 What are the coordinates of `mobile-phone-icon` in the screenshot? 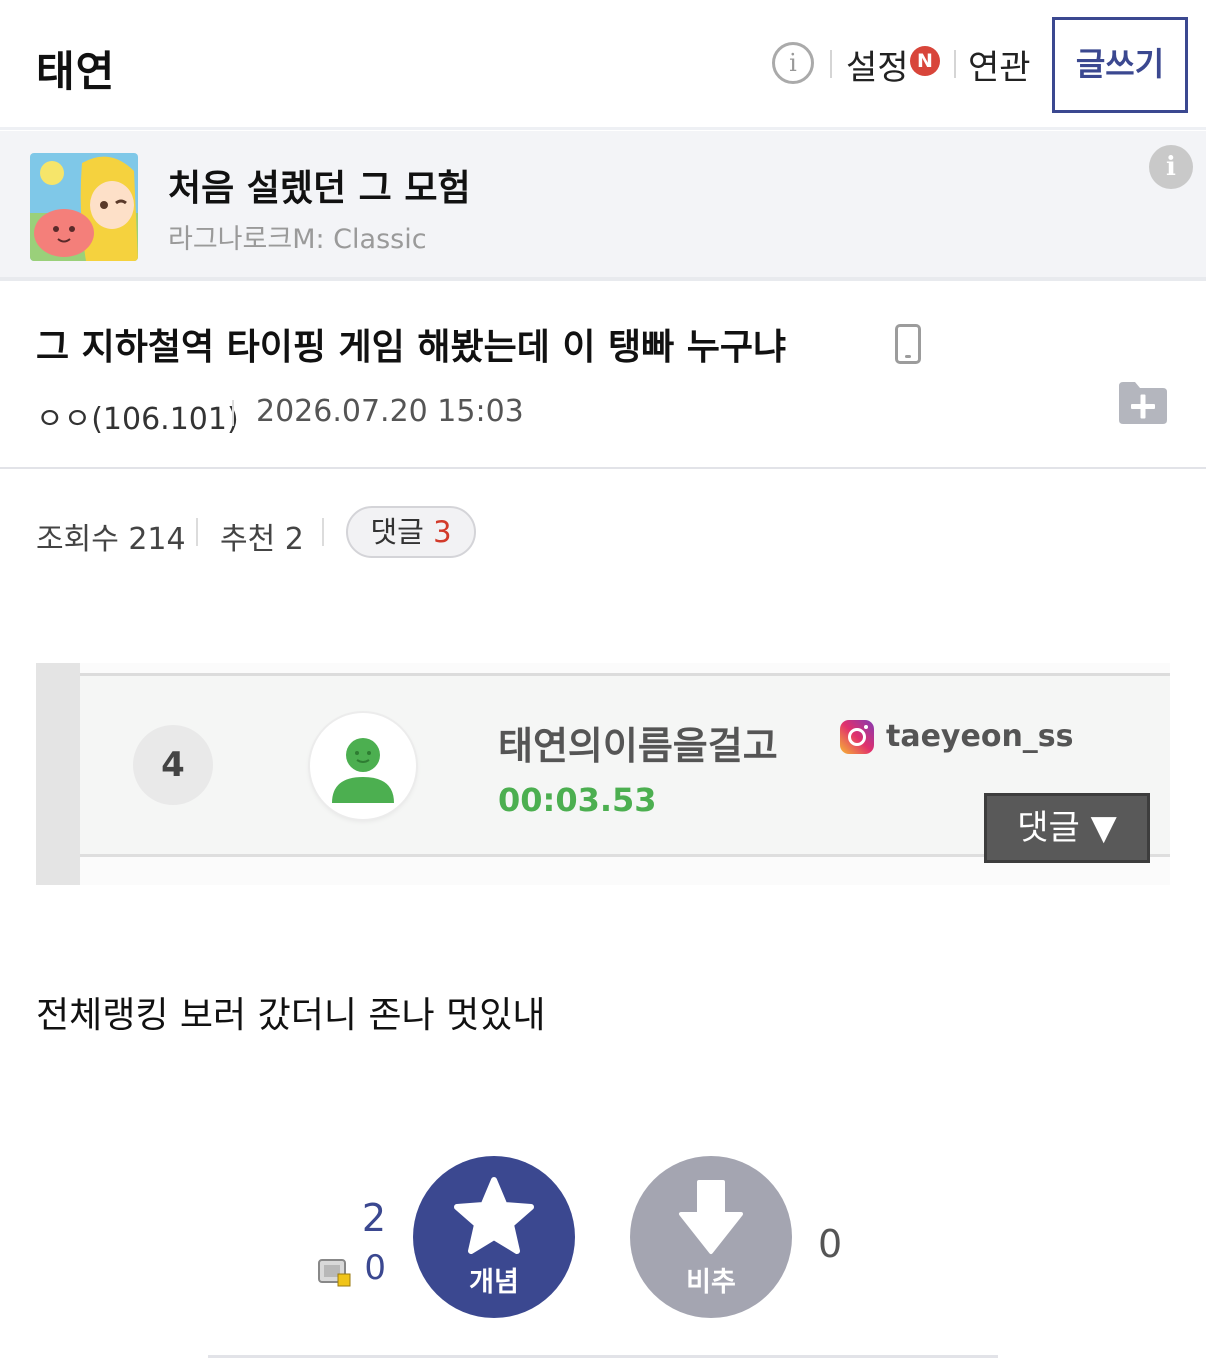 It's located at (908, 344).